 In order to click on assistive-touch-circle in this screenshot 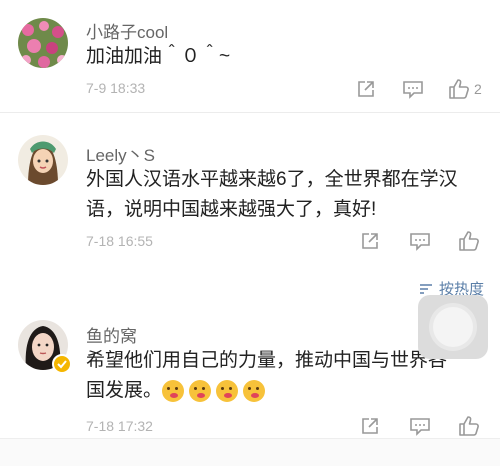, I will do `click(453, 327)`.